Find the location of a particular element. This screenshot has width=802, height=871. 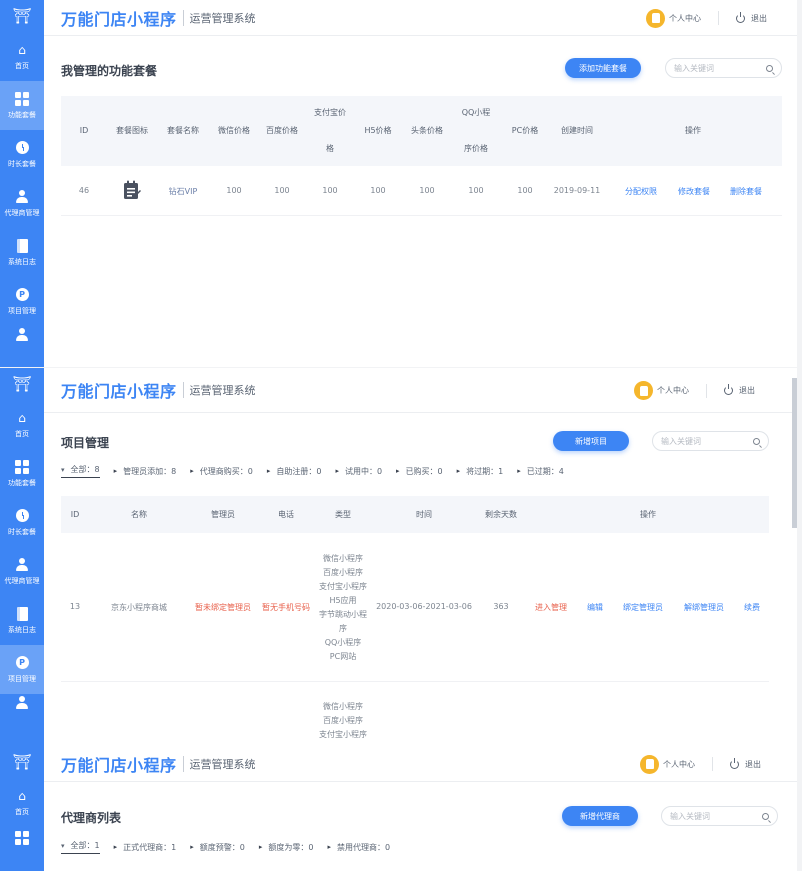

type-item: QQ小程序 is located at coordinates (343, 642).